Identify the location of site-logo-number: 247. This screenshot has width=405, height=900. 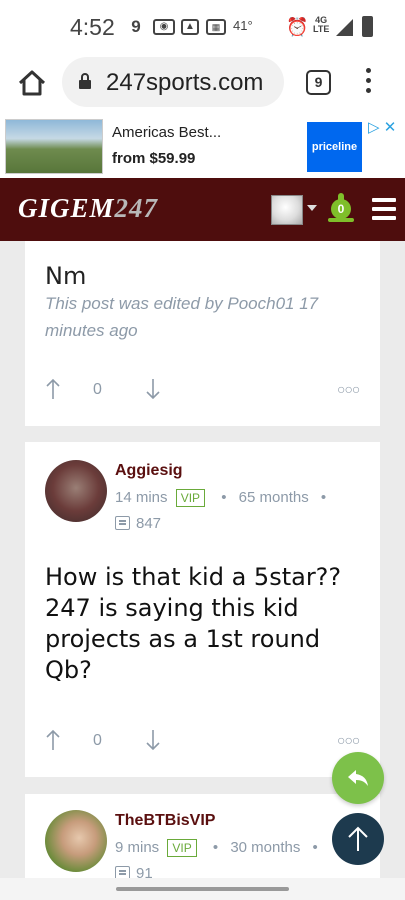
(136, 208).